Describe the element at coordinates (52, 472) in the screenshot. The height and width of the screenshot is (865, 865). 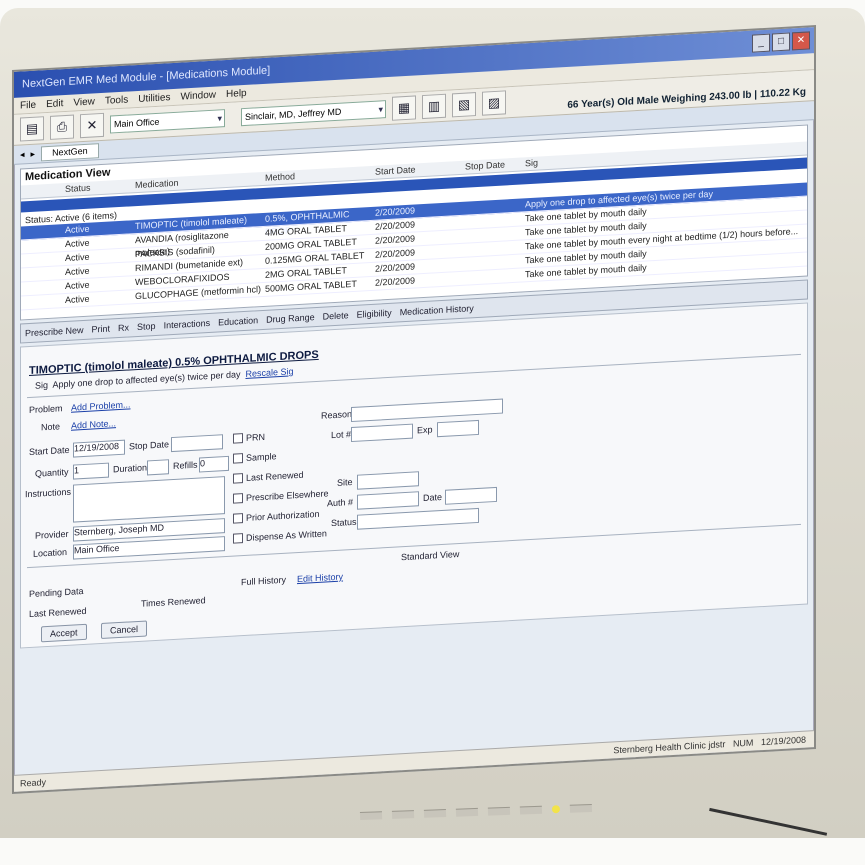
I see `quantity-label: Quantity` at that location.